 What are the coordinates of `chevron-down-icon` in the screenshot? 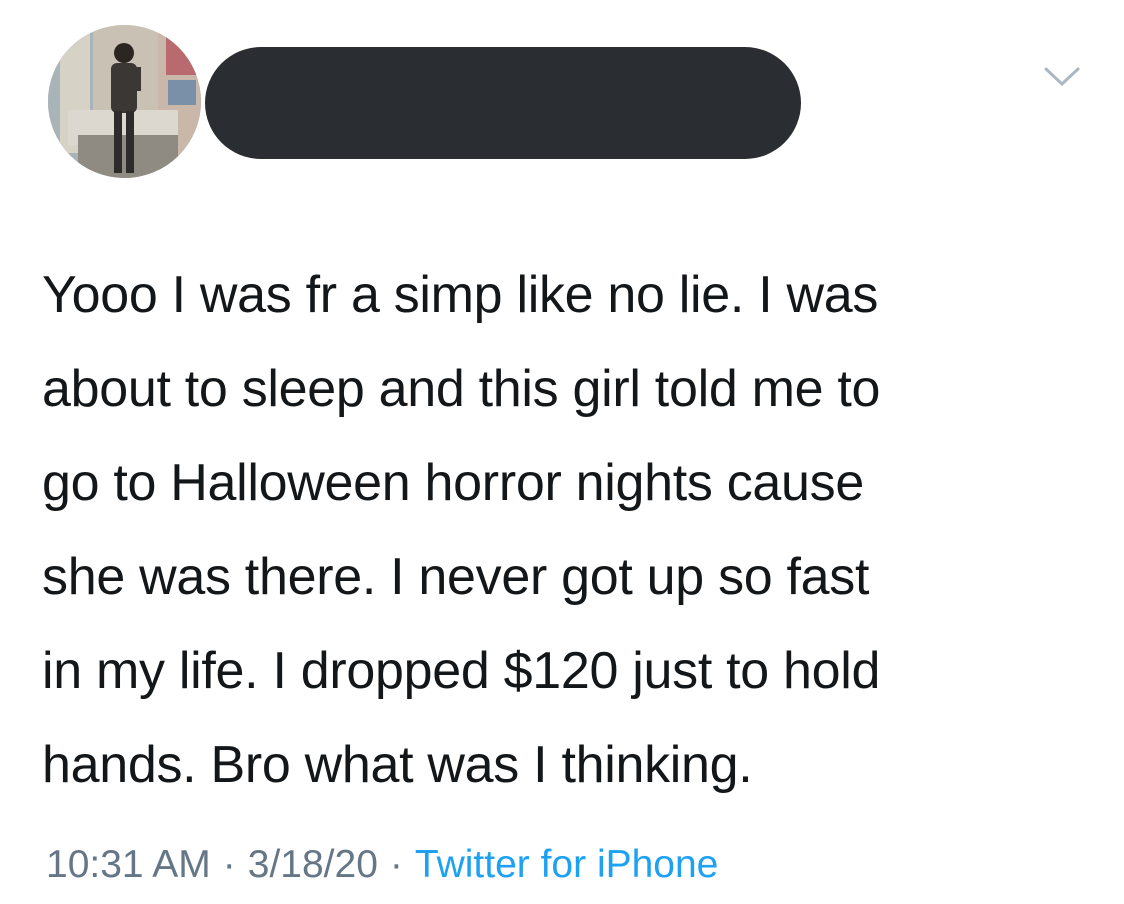 It's located at (1062, 76).